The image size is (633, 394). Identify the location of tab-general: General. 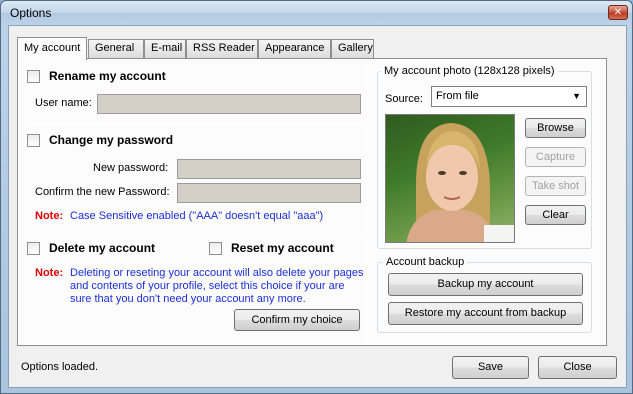
(116, 48).